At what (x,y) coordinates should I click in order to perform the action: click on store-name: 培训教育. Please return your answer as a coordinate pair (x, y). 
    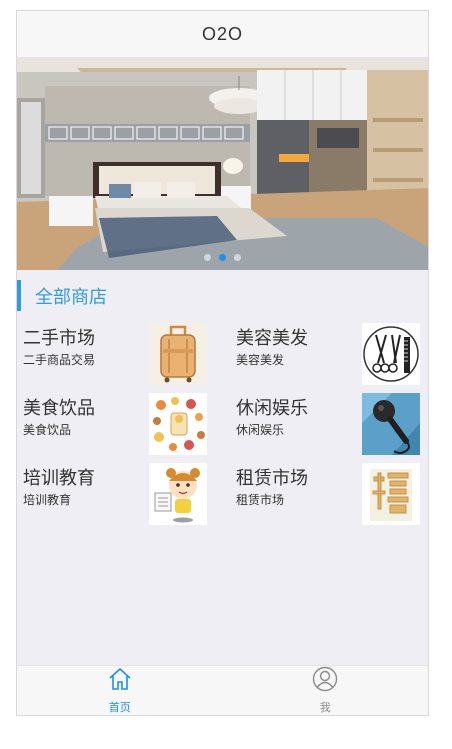
    Looking at the image, I should click on (59, 478).